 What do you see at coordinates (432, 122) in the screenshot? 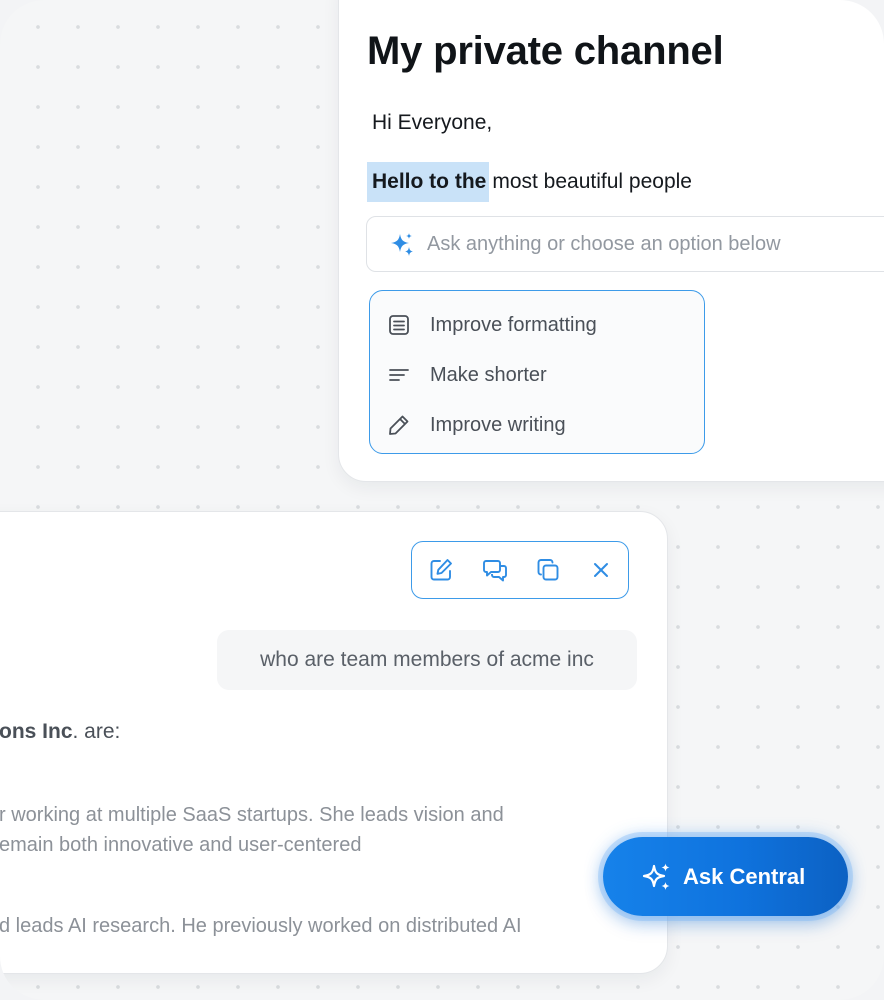
I see `greeting-text: Hi Everyone,` at bounding box center [432, 122].